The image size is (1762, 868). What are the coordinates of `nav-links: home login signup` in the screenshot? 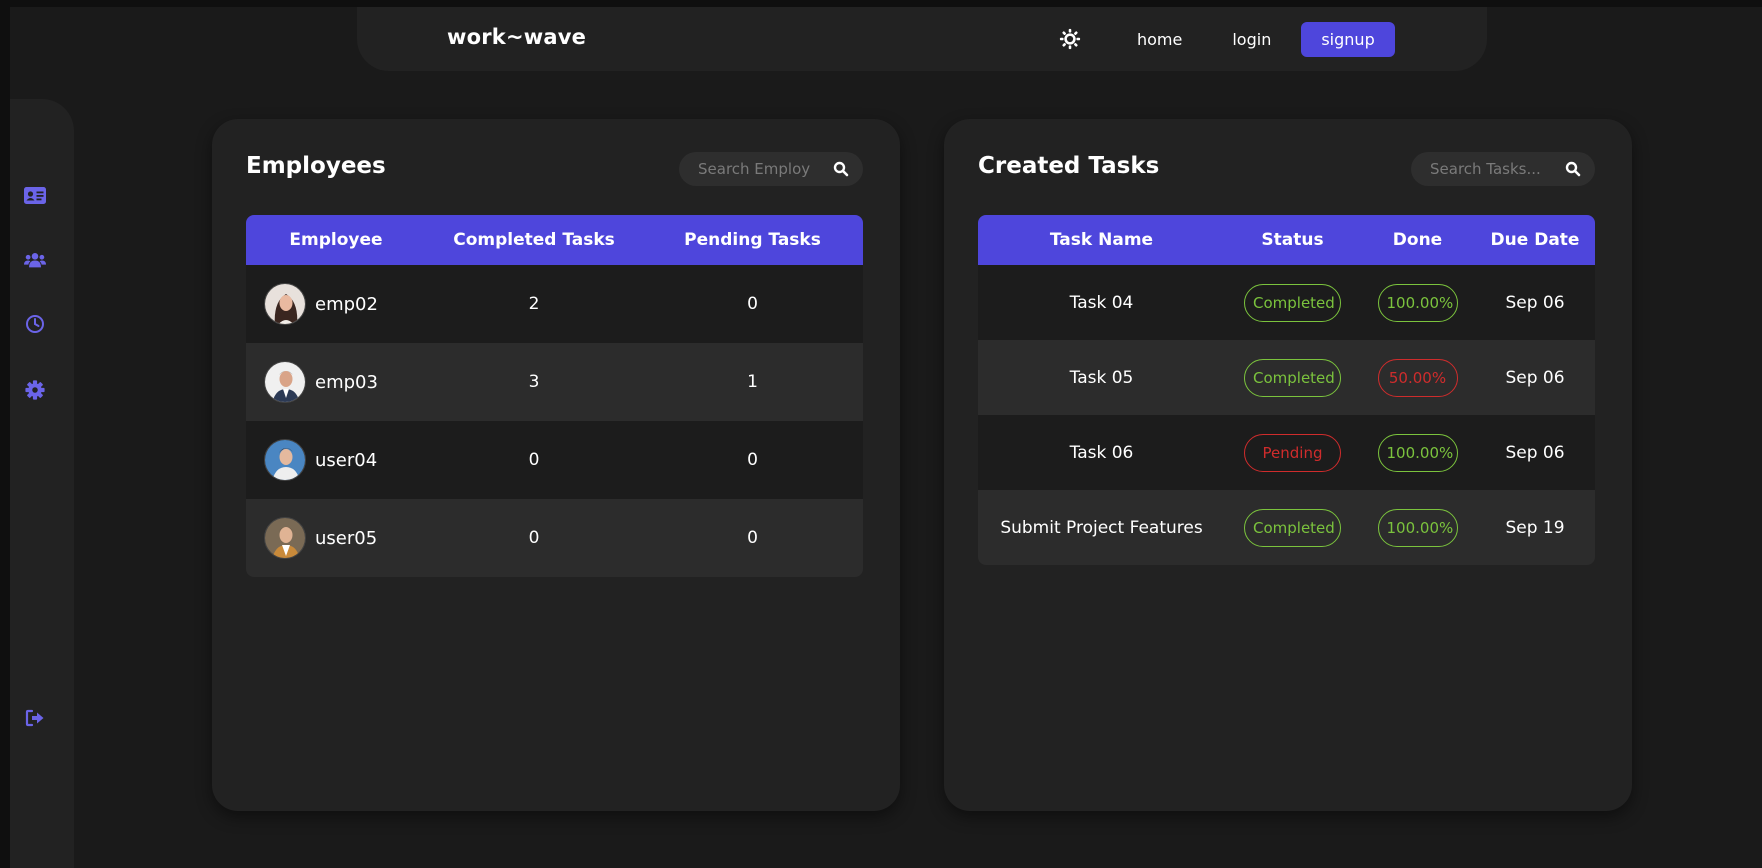 It's located at (1231, 39).